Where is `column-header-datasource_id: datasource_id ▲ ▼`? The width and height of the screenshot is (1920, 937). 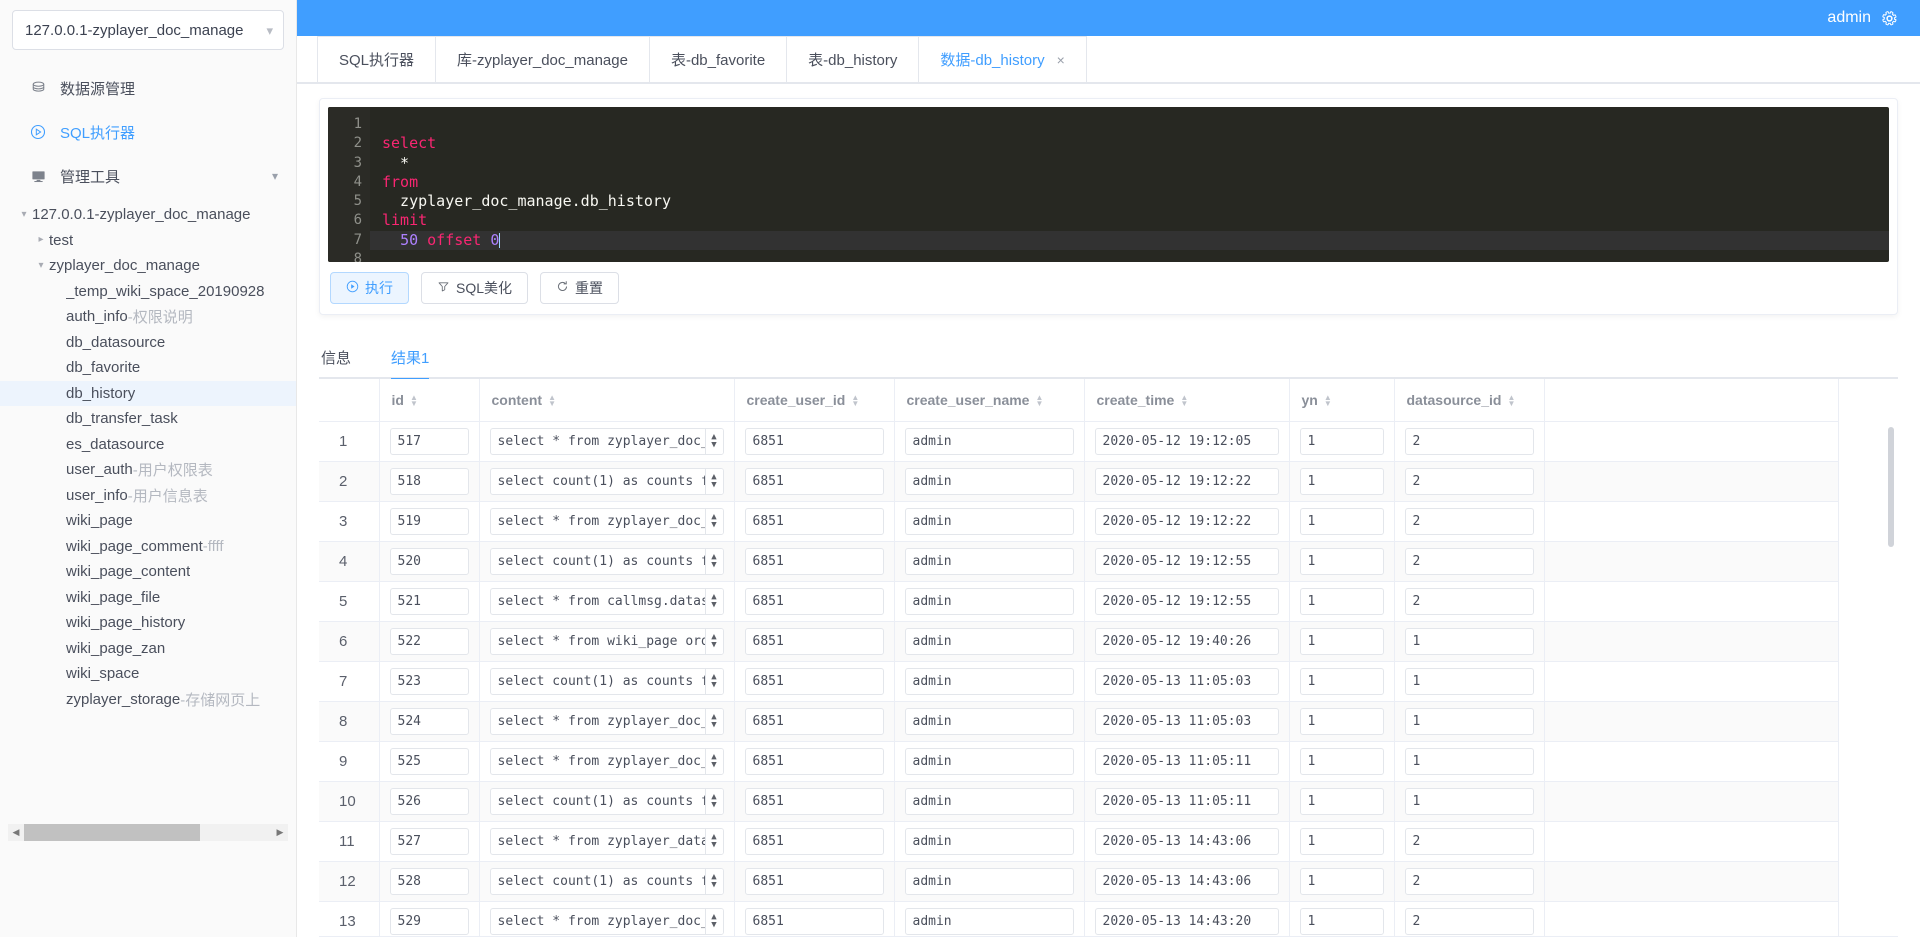
column-header-datasource_id: datasource_id ▲ ▼ is located at coordinates (1469, 400).